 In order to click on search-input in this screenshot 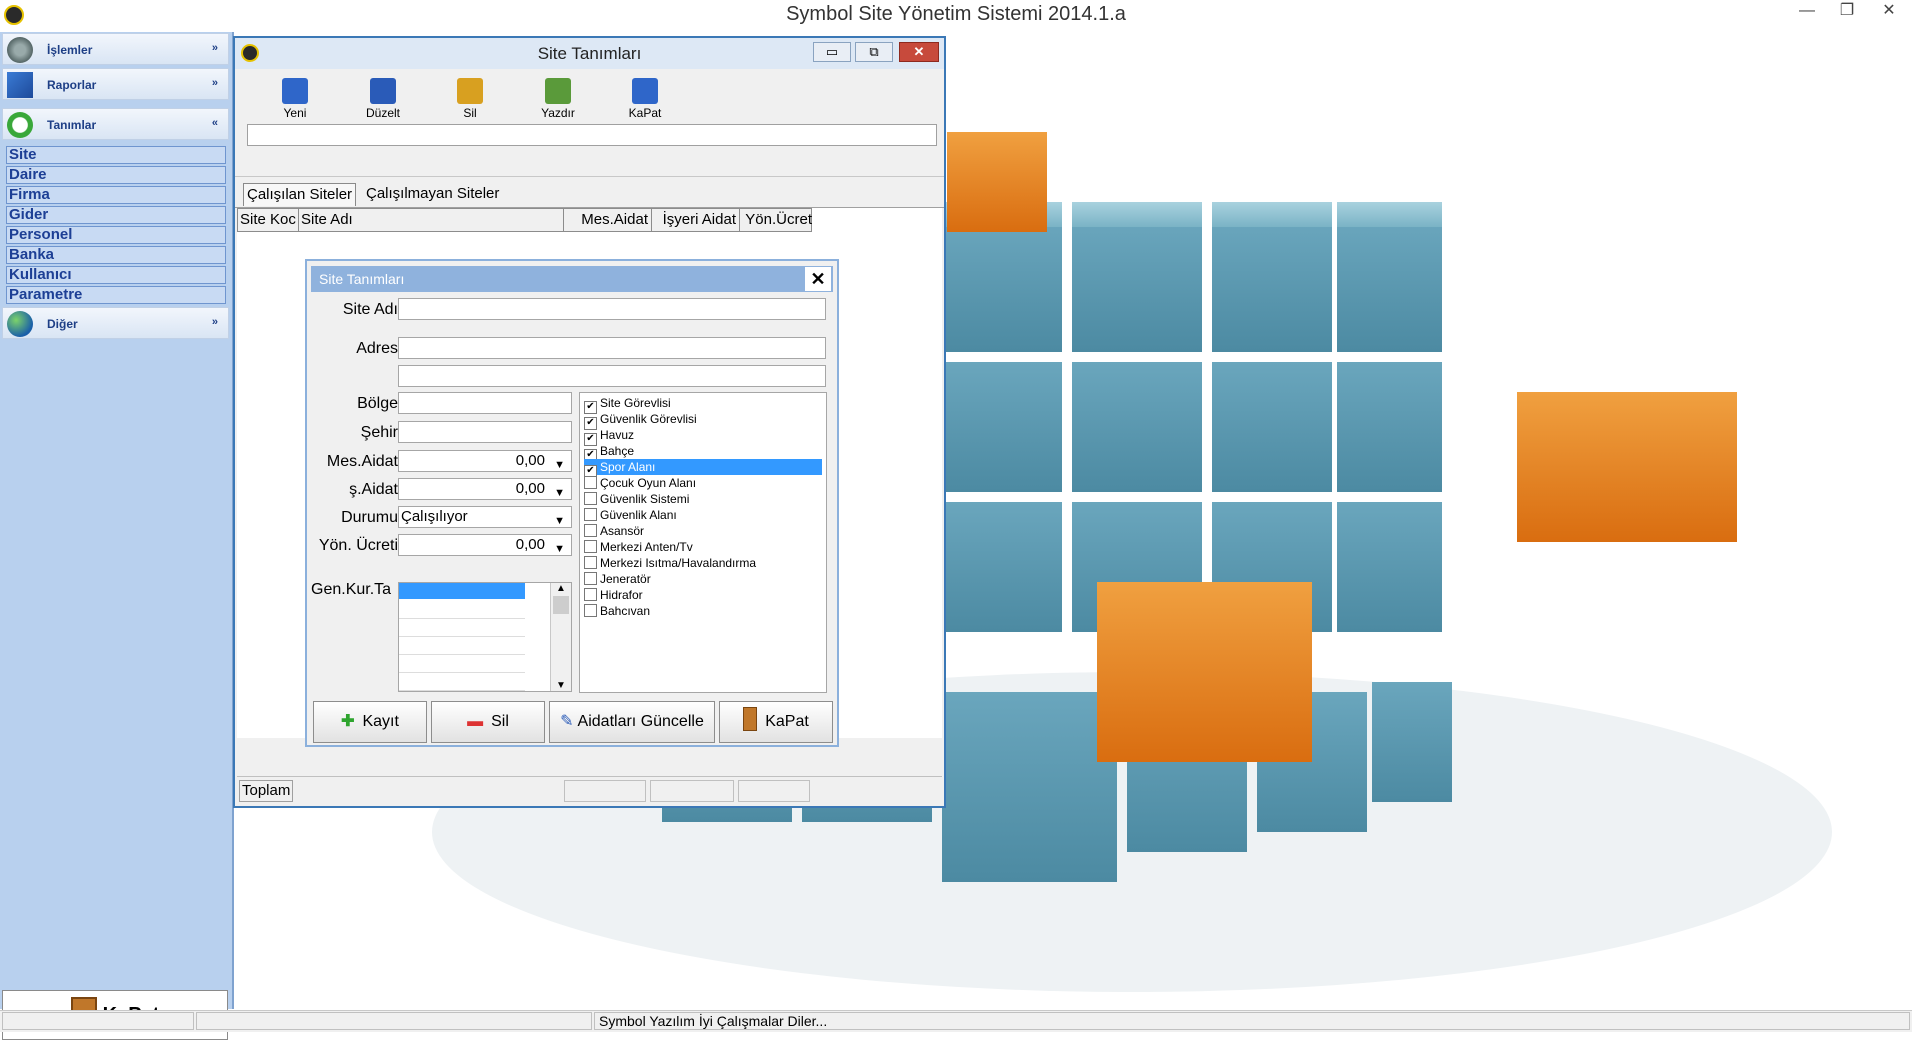, I will do `click(592, 135)`.